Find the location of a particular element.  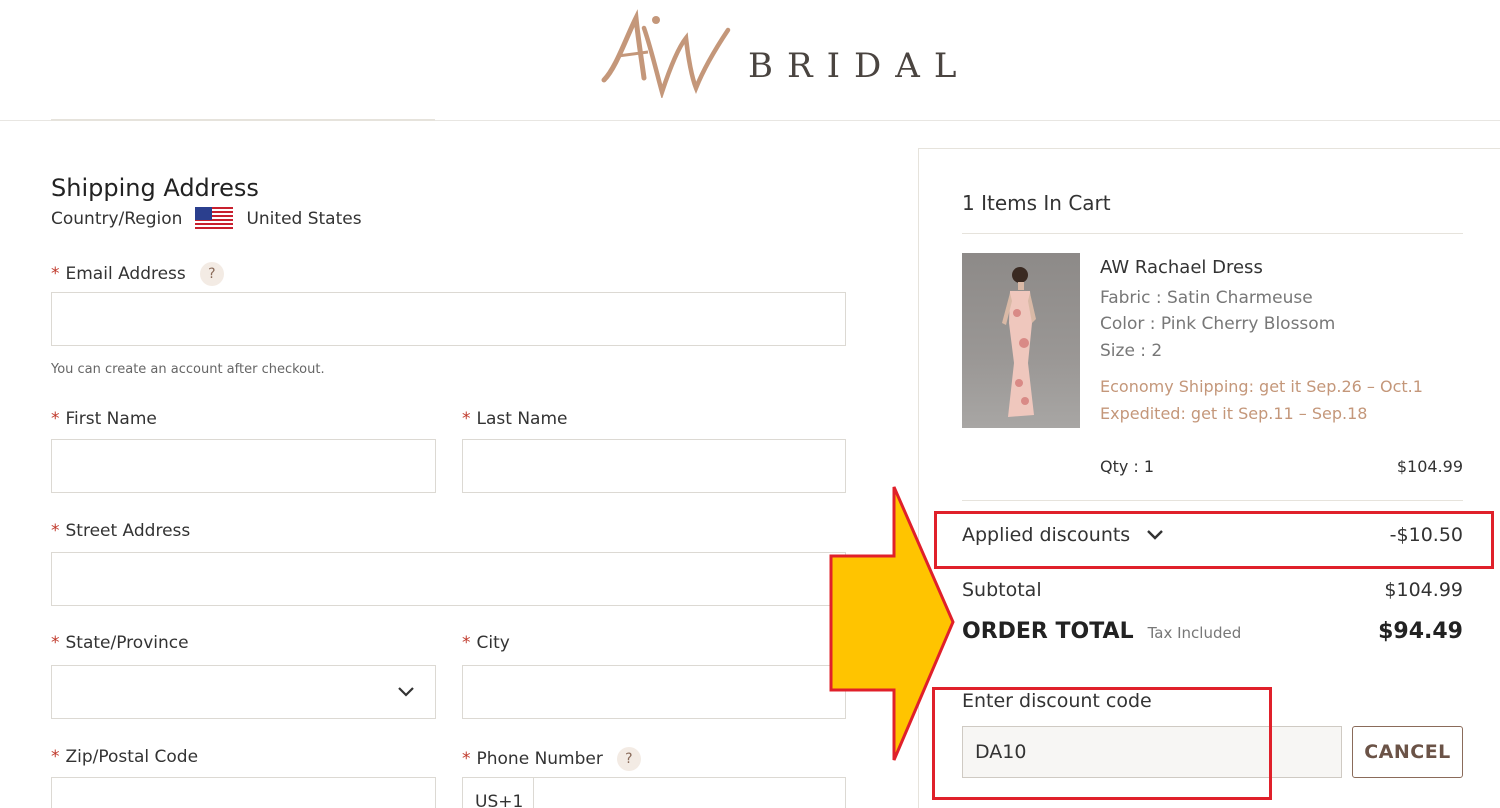

product-qty: Qty : 1 is located at coordinates (1127, 466).